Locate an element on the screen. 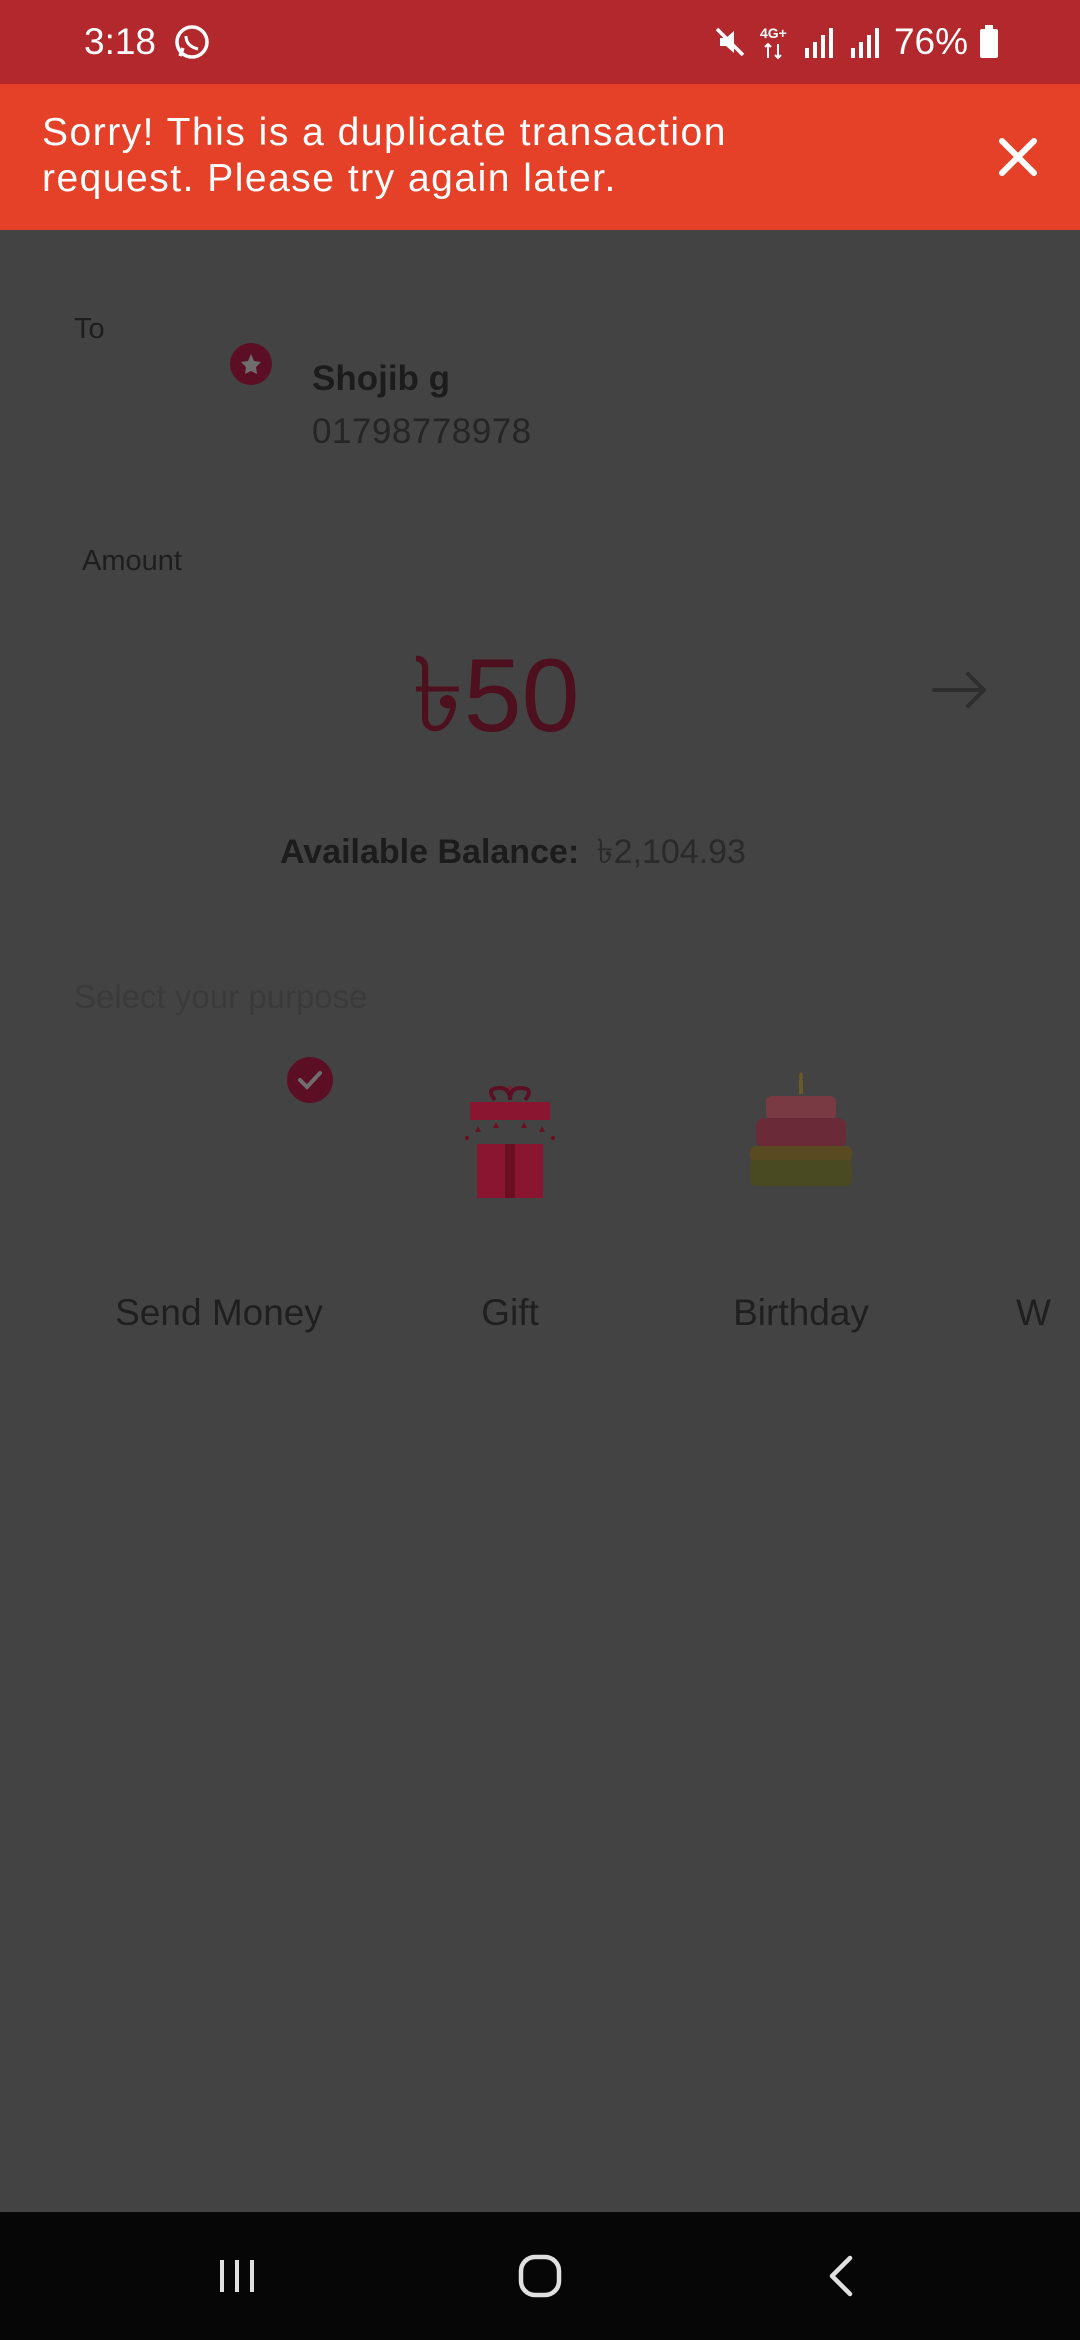  amount-value: ৳50 is located at coordinates (495, 702).